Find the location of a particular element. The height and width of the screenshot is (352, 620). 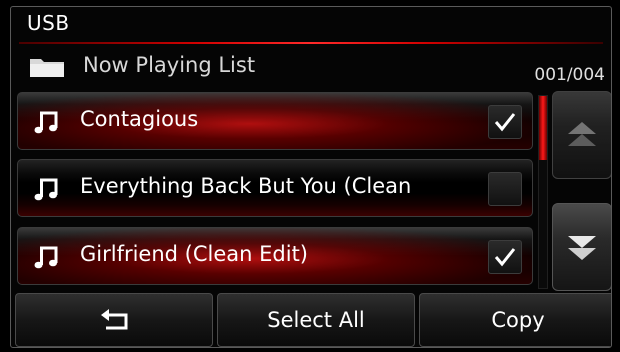

footer-bar: Select All Copy is located at coordinates (311, 320).